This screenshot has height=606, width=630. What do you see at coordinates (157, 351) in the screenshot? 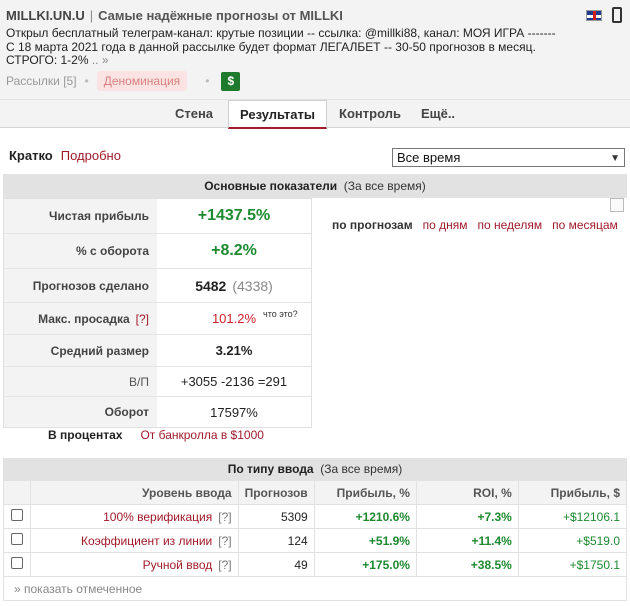
I see `stat-row-avg-size: Средний размер 3.21%` at bounding box center [157, 351].